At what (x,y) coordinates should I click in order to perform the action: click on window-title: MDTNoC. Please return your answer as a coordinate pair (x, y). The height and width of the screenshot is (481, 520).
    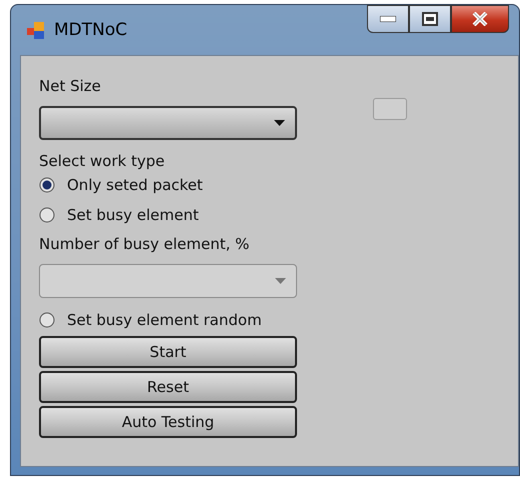
    Looking at the image, I should click on (91, 30).